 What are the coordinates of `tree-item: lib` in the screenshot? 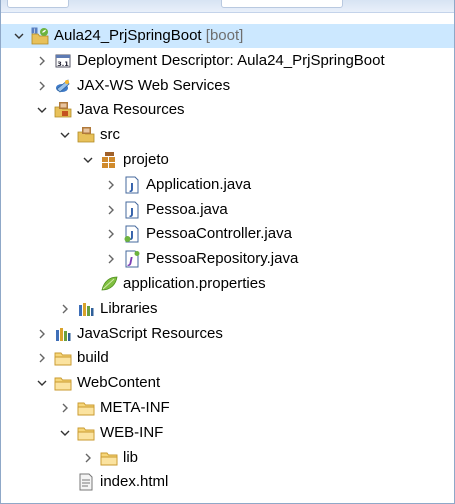 It's located at (227, 458).